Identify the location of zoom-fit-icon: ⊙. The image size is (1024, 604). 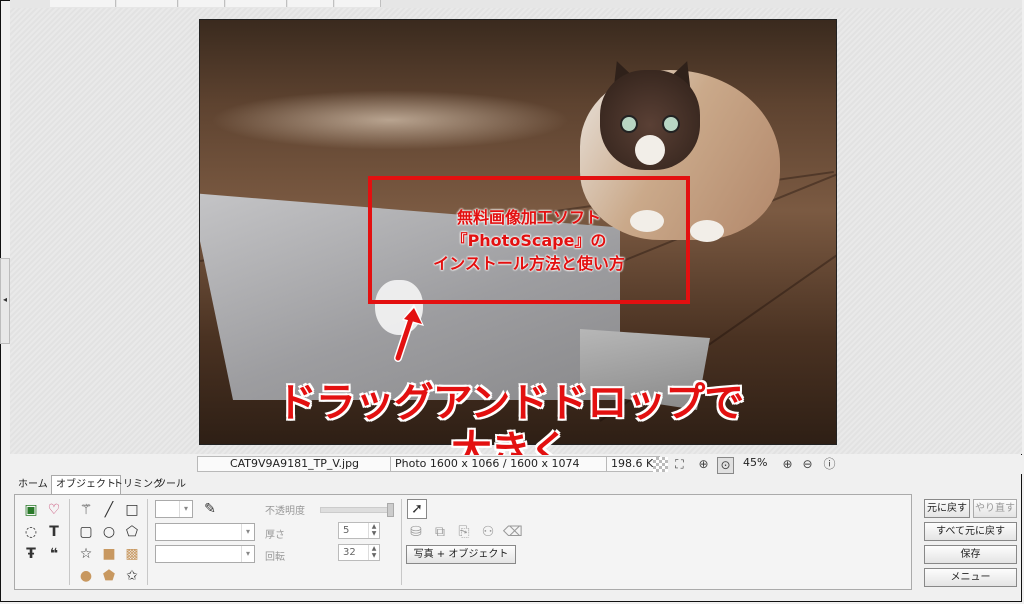
(725, 465).